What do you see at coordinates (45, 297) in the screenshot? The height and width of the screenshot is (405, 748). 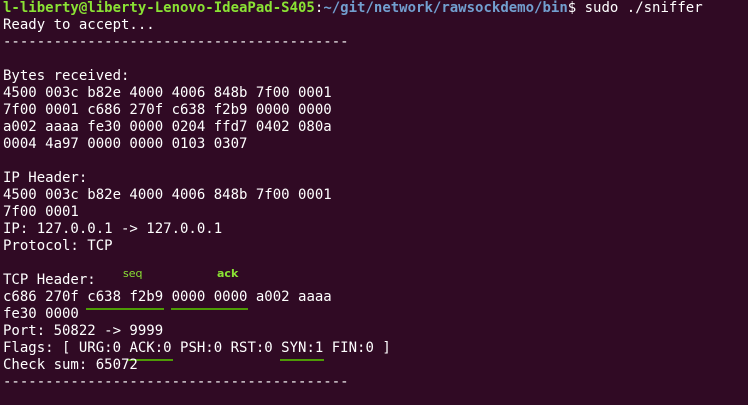 I see `tcp-row-1-prefix: c686 270f` at bounding box center [45, 297].